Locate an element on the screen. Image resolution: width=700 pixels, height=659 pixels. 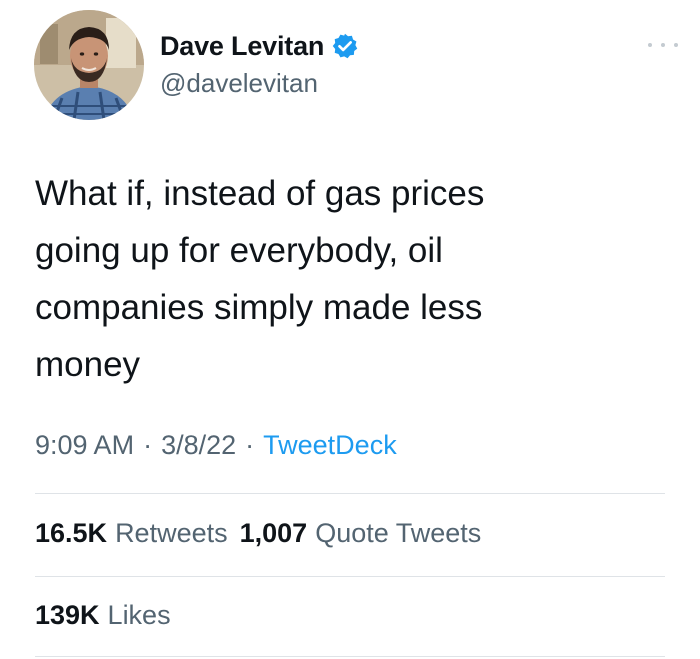
engagement-stats-row: 16.5K Retweets 1,007 Quote Tweets is located at coordinates (264, 533).